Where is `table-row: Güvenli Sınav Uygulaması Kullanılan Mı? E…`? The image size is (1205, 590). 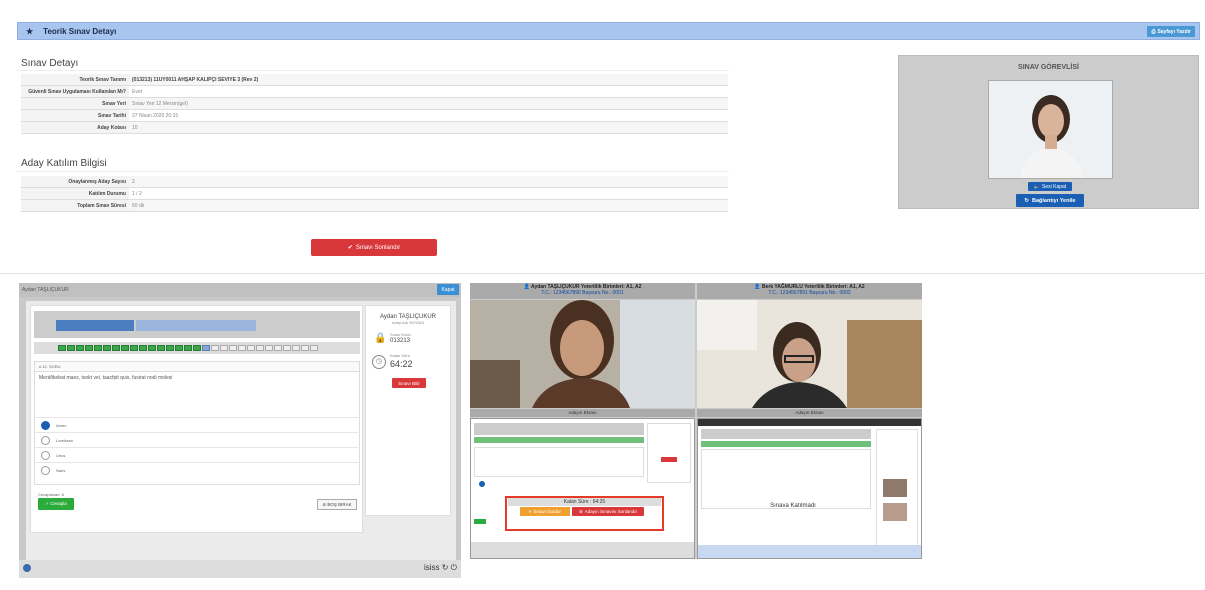
table-row: Güvenli Sınav Uygulaması Kullanılan Mı? E… is located at coordinates (374, 92).